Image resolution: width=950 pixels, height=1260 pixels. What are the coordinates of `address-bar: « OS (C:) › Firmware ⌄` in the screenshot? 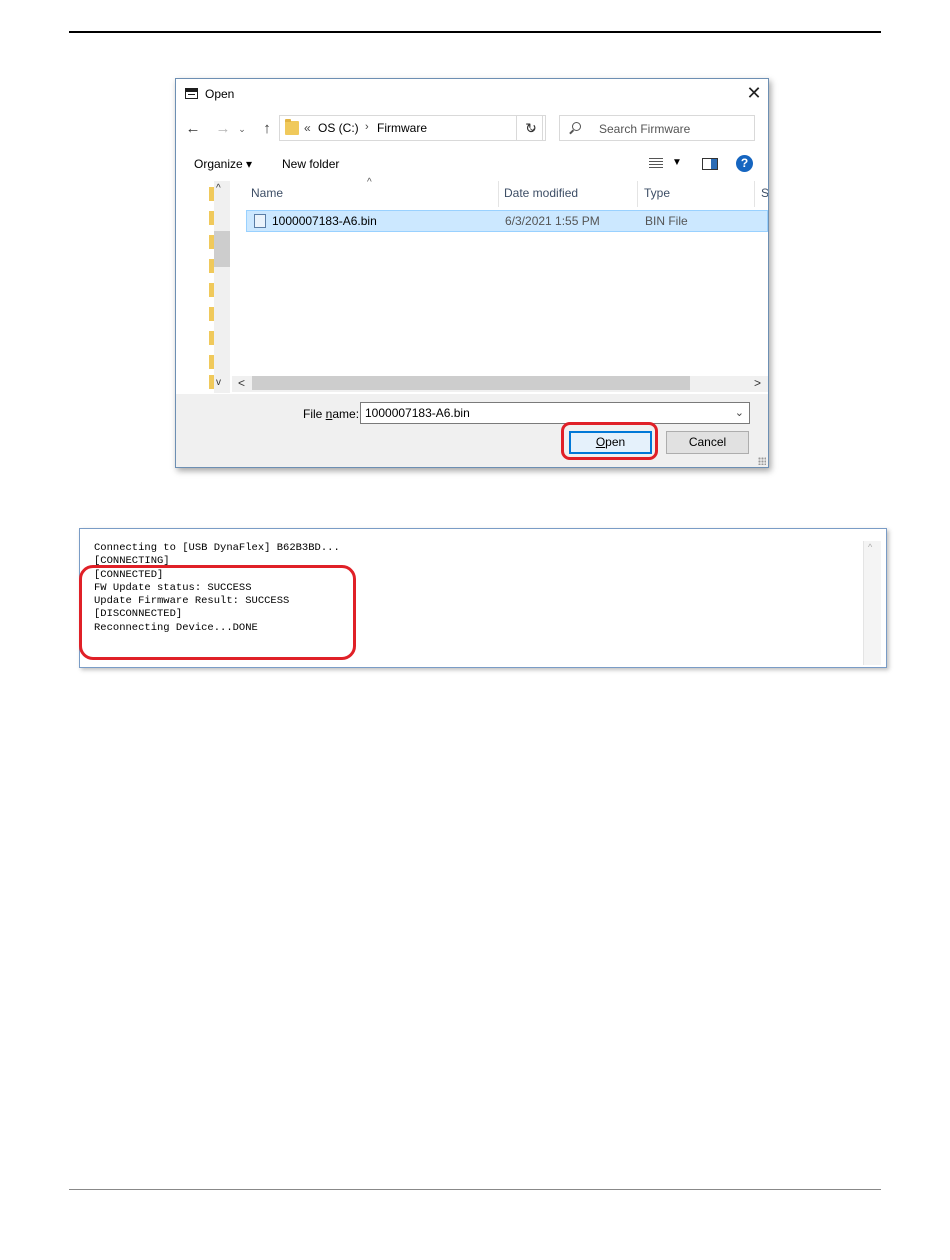 It's located at (411, 128).